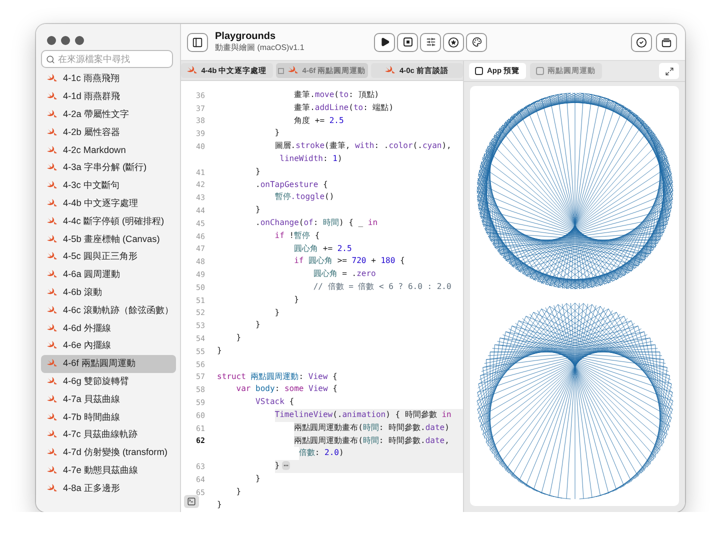 This screenshot has width=720, height=558. I want to click on sliders-button, so click(430, 42).